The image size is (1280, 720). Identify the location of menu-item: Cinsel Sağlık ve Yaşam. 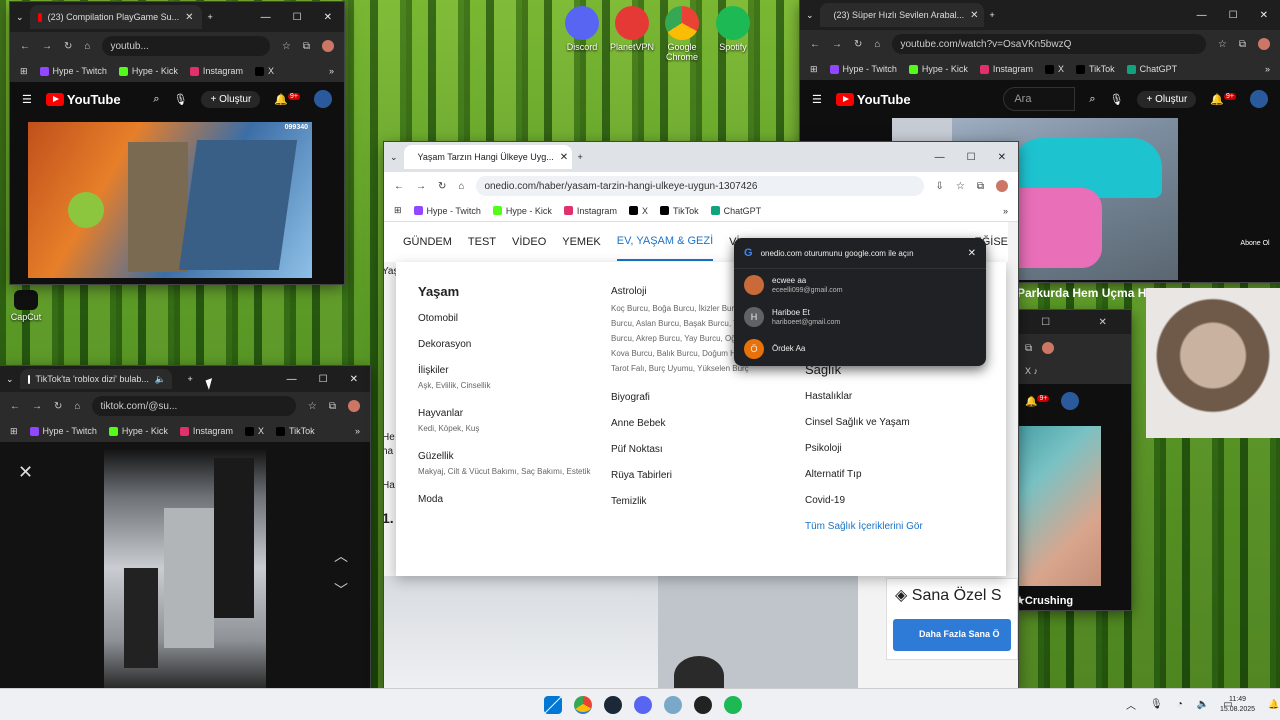
(900, 422).